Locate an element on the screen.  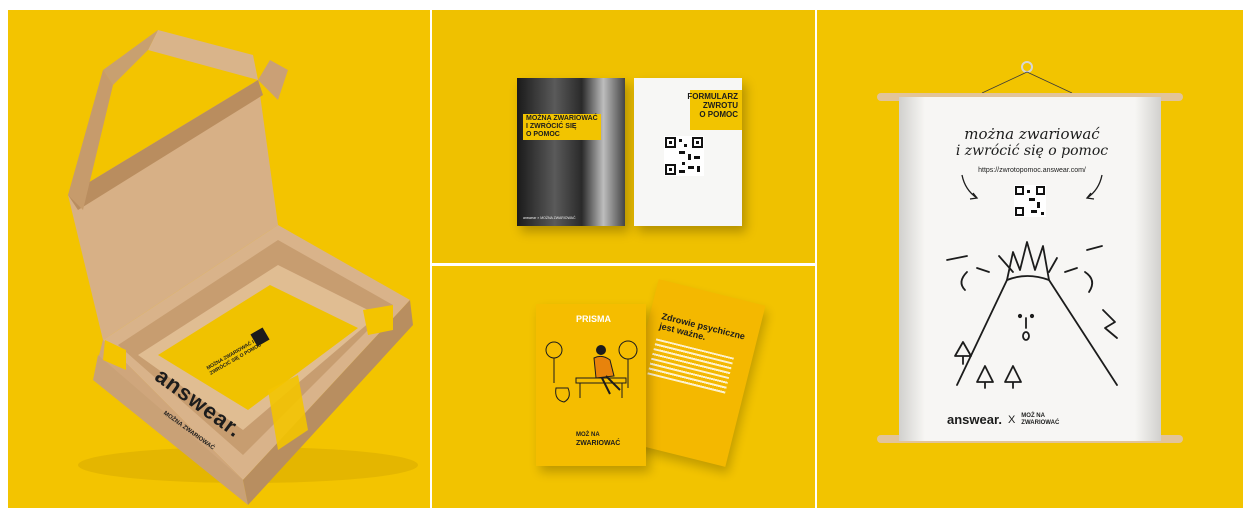
flyer-left-title: MOŻNA ZWARIOWAĆ I ZWRÓCIĆ SIĘ O POMOC is located at coordinates (562, 127).